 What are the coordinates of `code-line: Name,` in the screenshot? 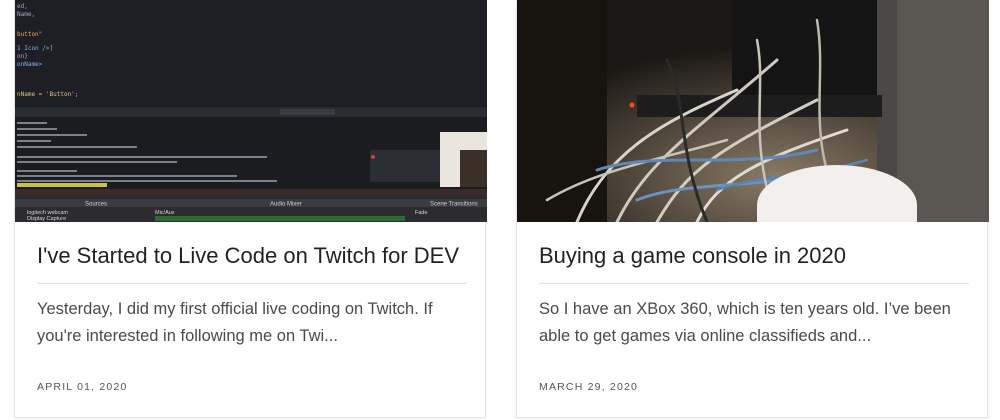 It's located at (26, 14).